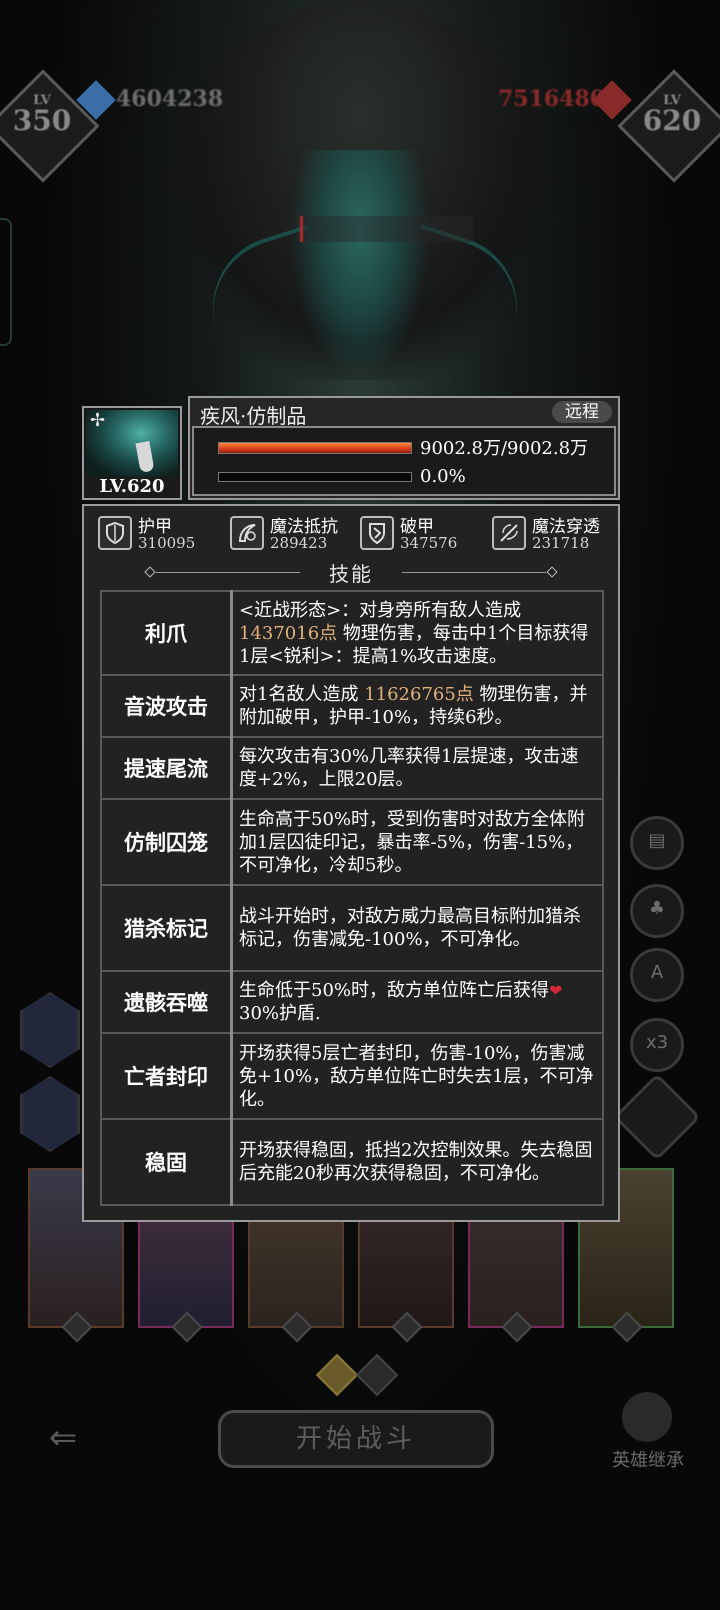 This screenshot has height=1610, width=720. Describe the element at coordinates (504, 448) in the screenshot. I see `hp-text: 9002.8万/9002.8万` at that location.